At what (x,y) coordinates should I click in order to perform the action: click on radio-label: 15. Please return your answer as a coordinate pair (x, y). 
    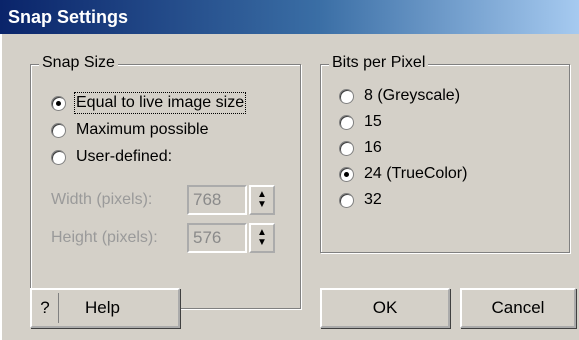
    Looking at the image, I should click on (373, 121).